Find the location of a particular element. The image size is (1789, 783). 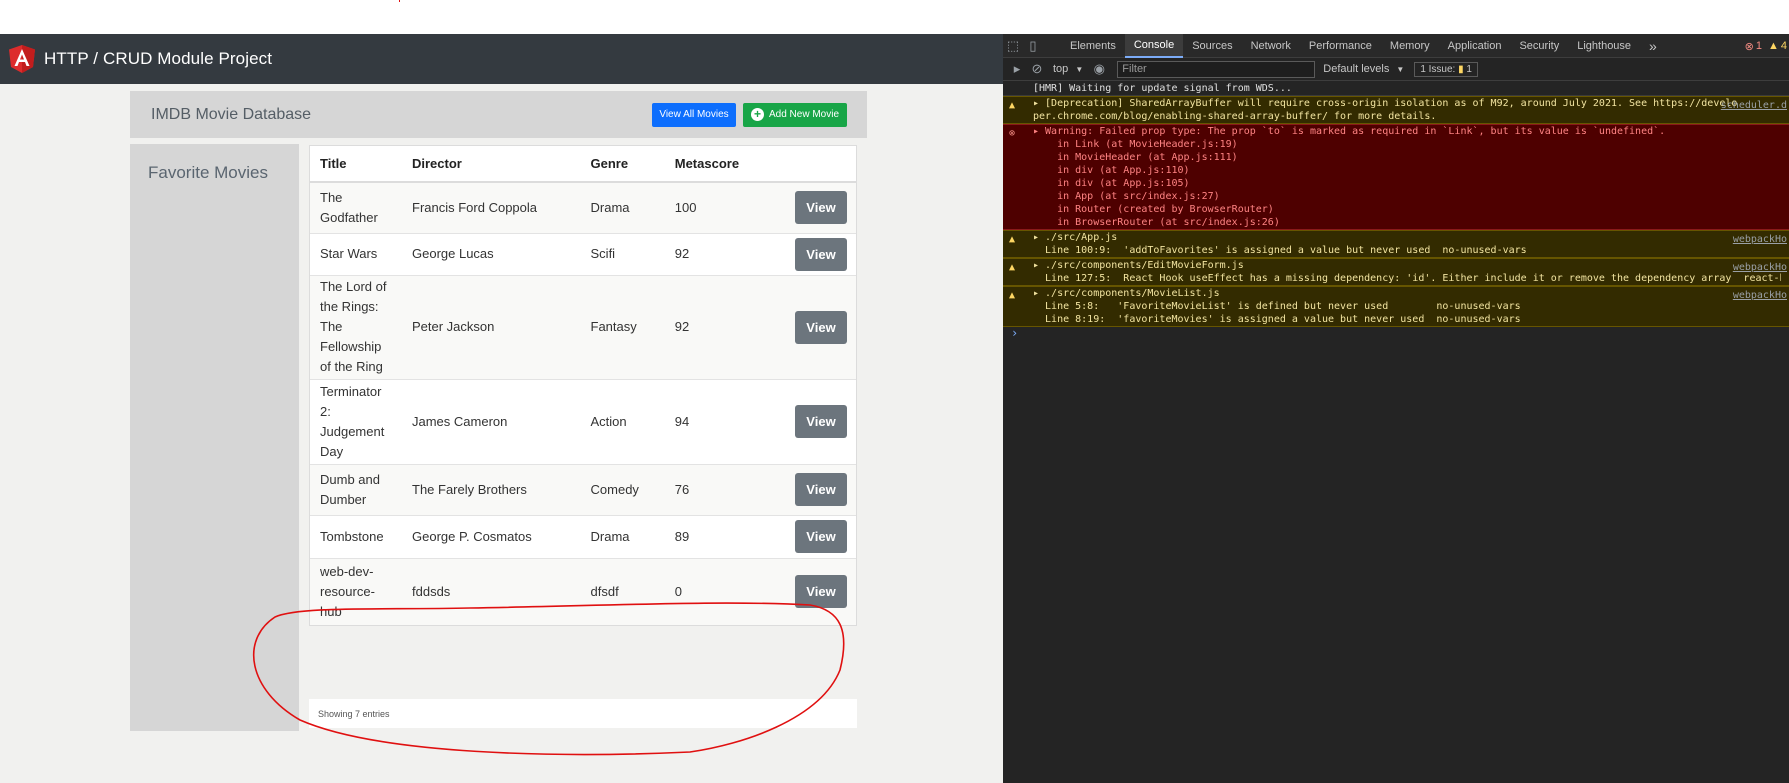

console-filter-input: Filter is located at coordinates (1216, 69).